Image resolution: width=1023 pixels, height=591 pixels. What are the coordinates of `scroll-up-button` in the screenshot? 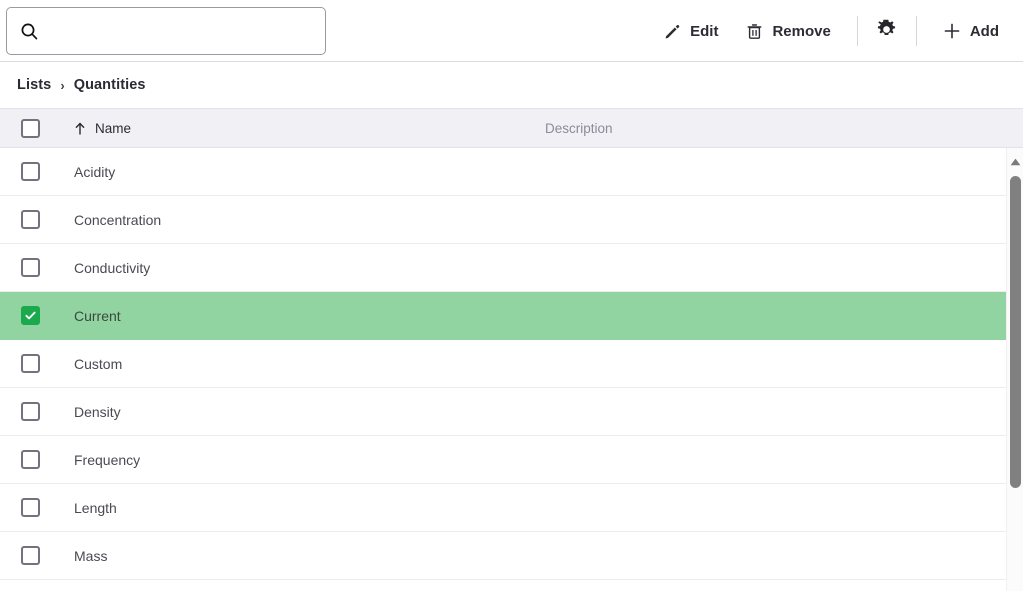 It's located at (1015, 162).